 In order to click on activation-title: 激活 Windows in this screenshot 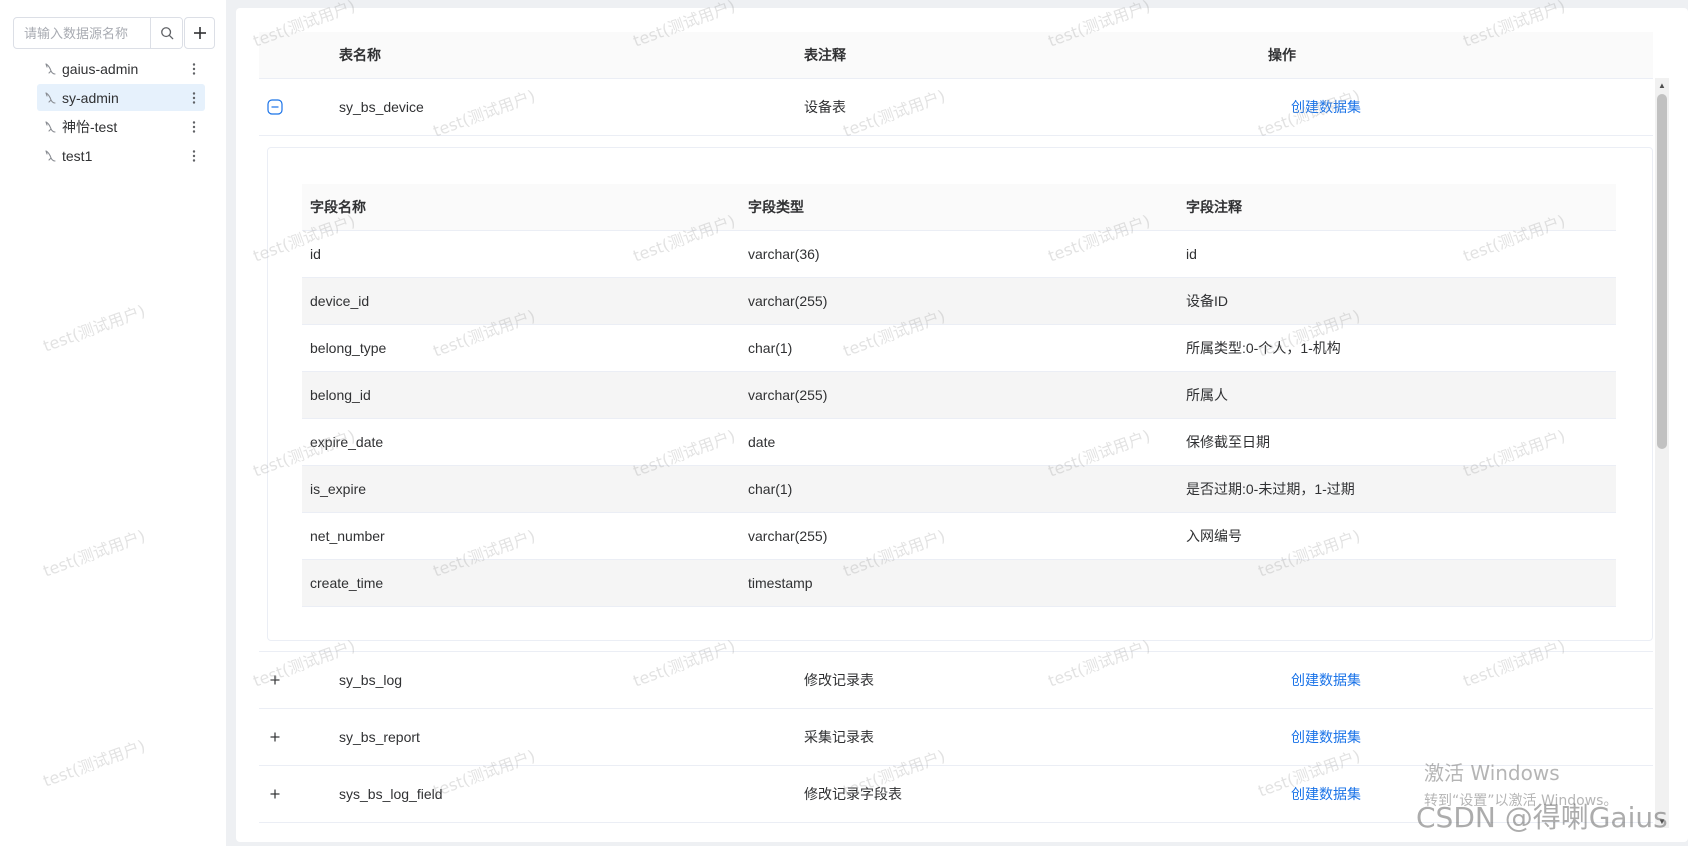, I will do `click(1492, 773)`.